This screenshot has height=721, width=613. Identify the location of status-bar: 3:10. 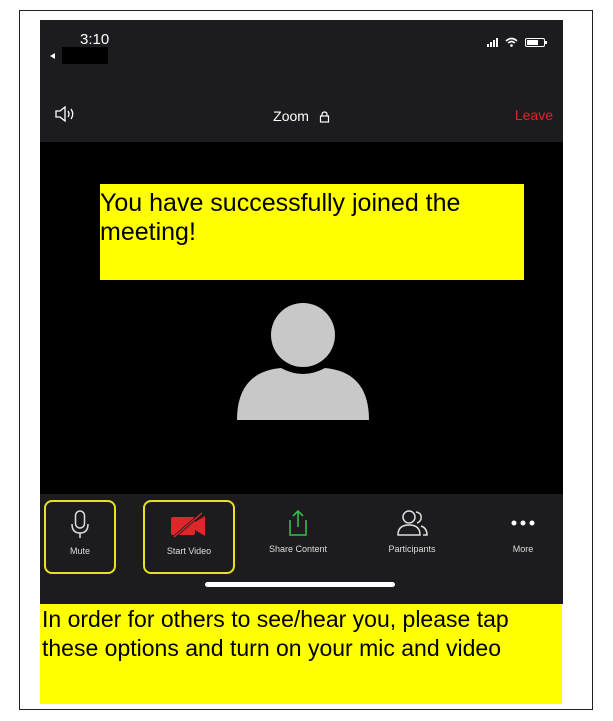
(301, 56).